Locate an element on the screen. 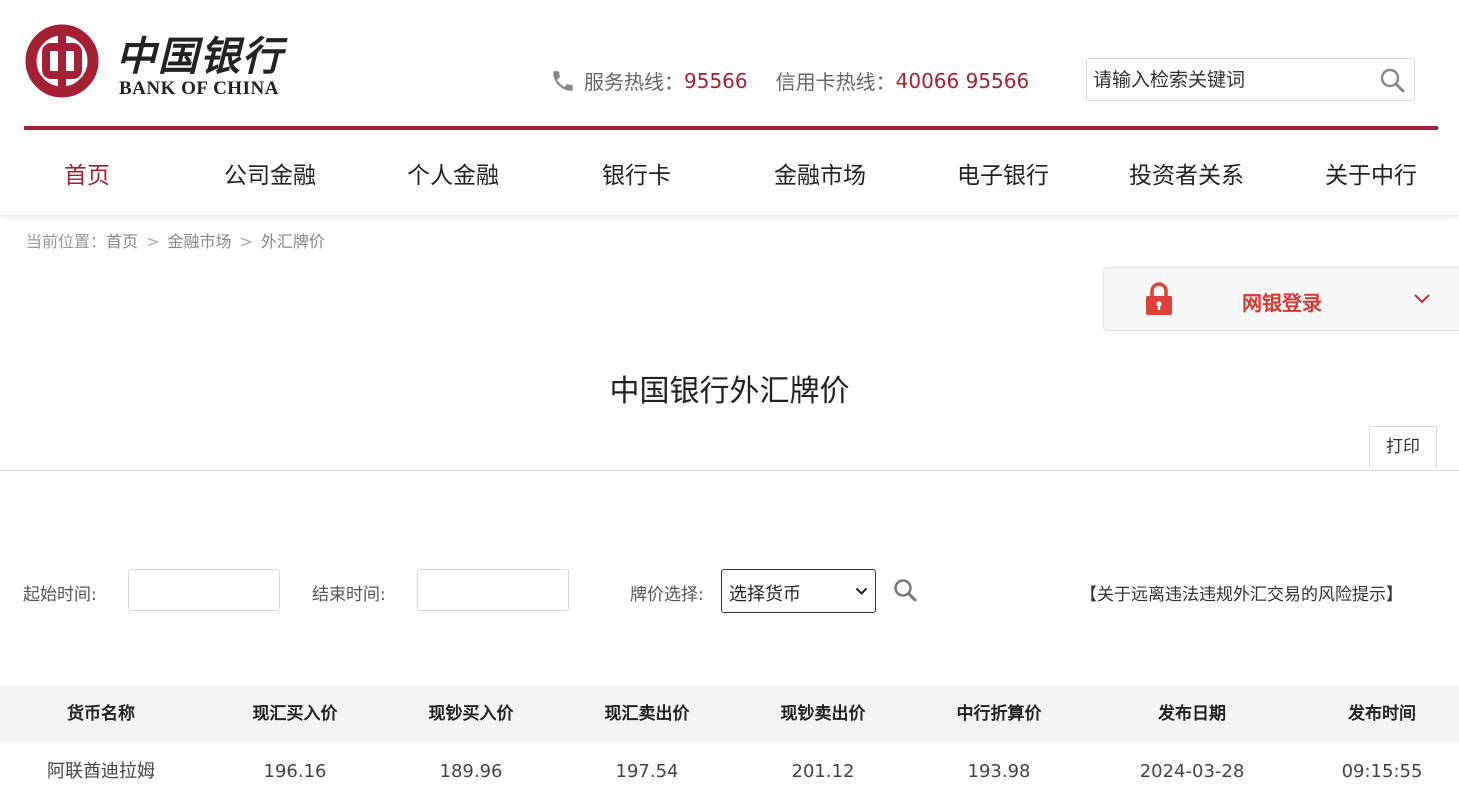 The height and width of the screenshot is (806, 1459). cell-boc-conversion: 193.98 is located at coordinates (999, 771).